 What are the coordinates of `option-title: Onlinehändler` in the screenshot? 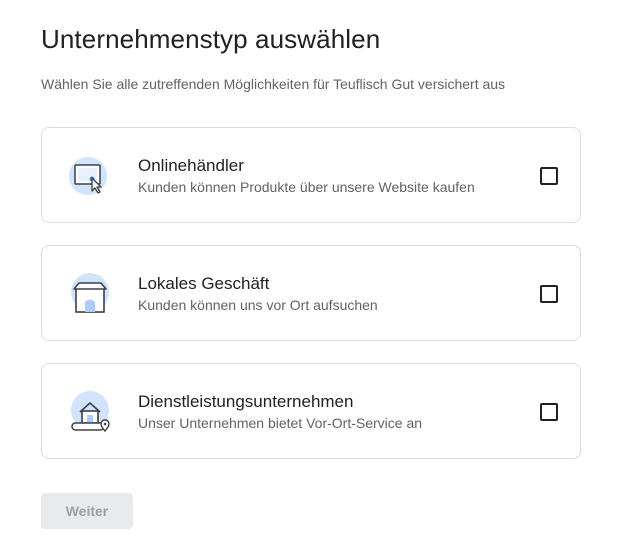 It's located at (191, 165).